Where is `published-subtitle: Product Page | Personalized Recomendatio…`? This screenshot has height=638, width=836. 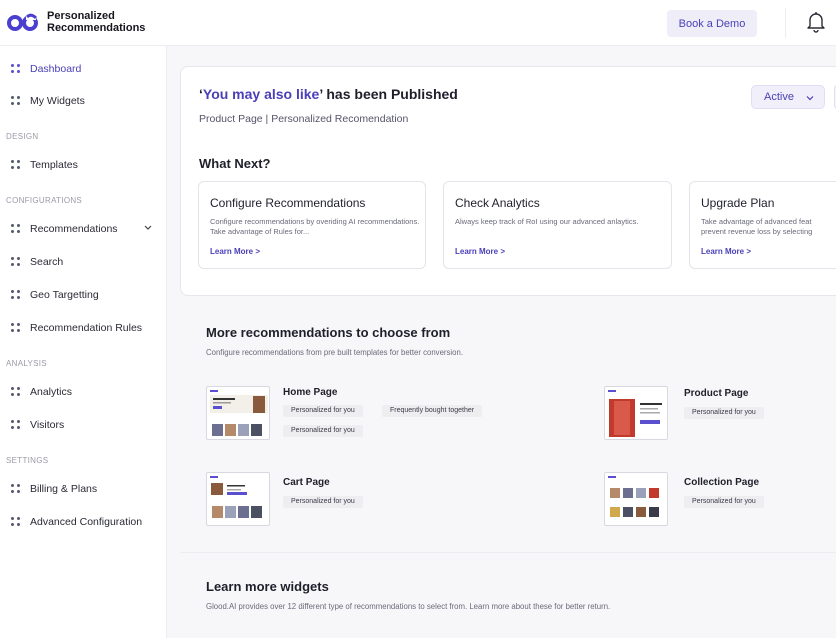 published-subtitle: Product Page | Personalized Recomendatio… is located at coordinates (304, 119).